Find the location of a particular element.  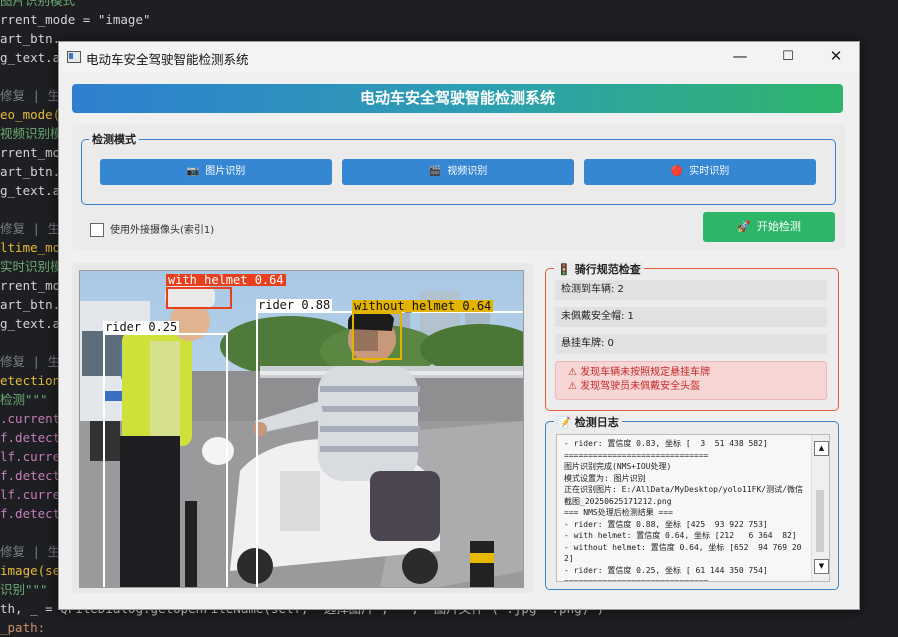

log-scrollbar: ▲ ▼ is located at coordinates (820, 508).